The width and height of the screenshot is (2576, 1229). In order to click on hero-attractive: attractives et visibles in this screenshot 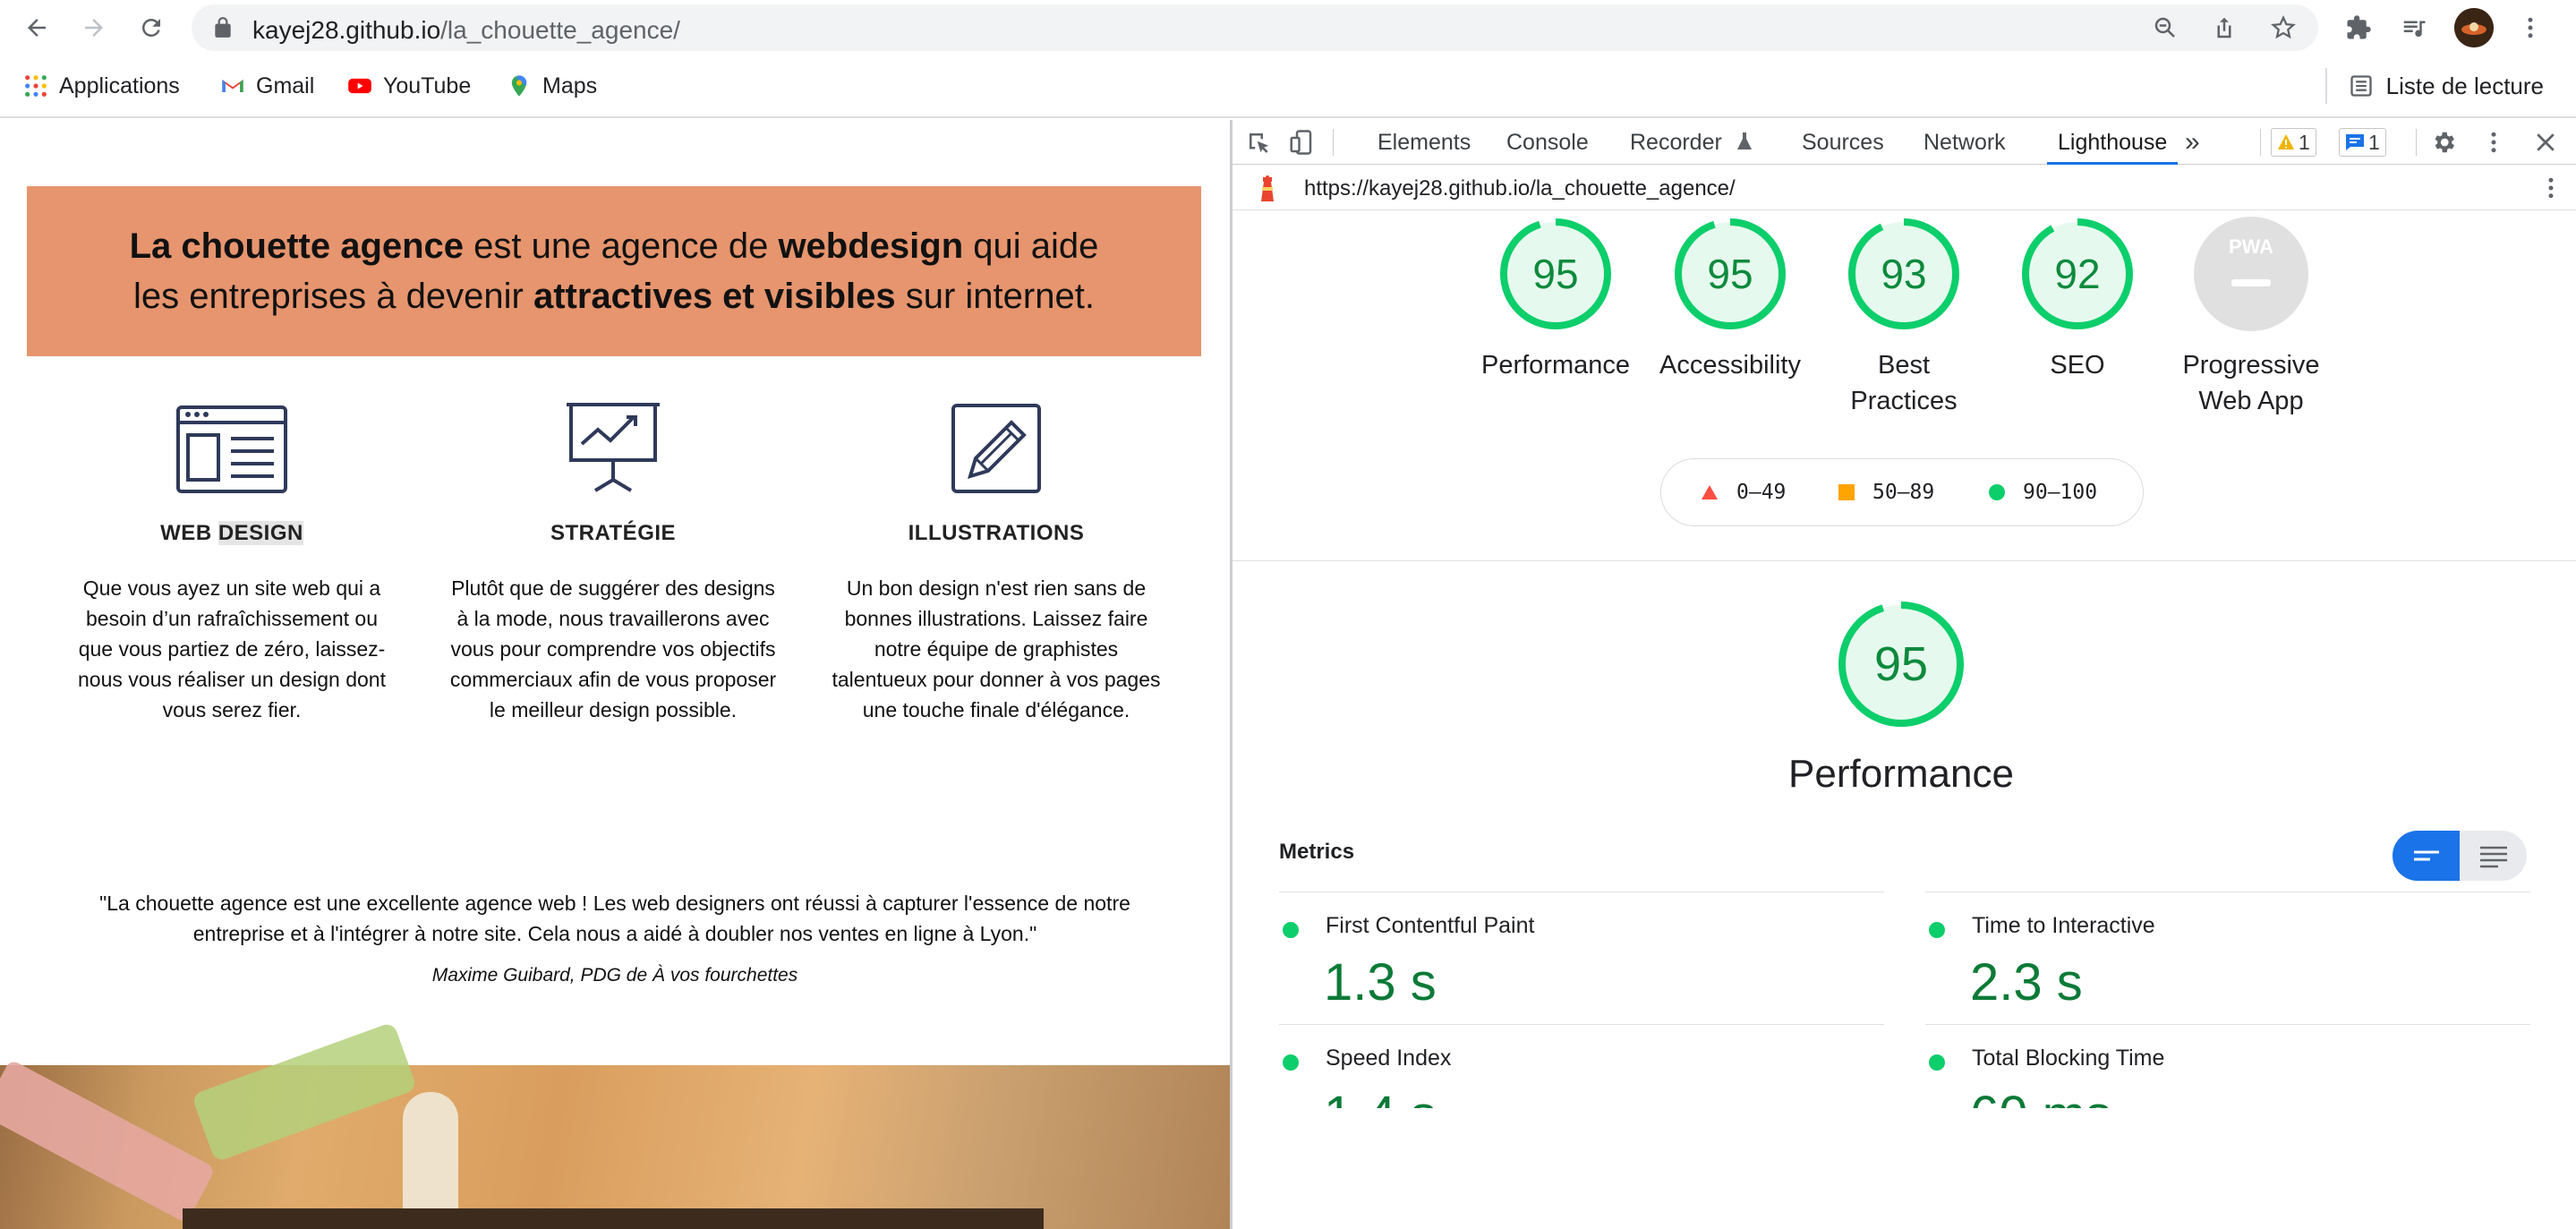, I will do `click(714, 296)`.